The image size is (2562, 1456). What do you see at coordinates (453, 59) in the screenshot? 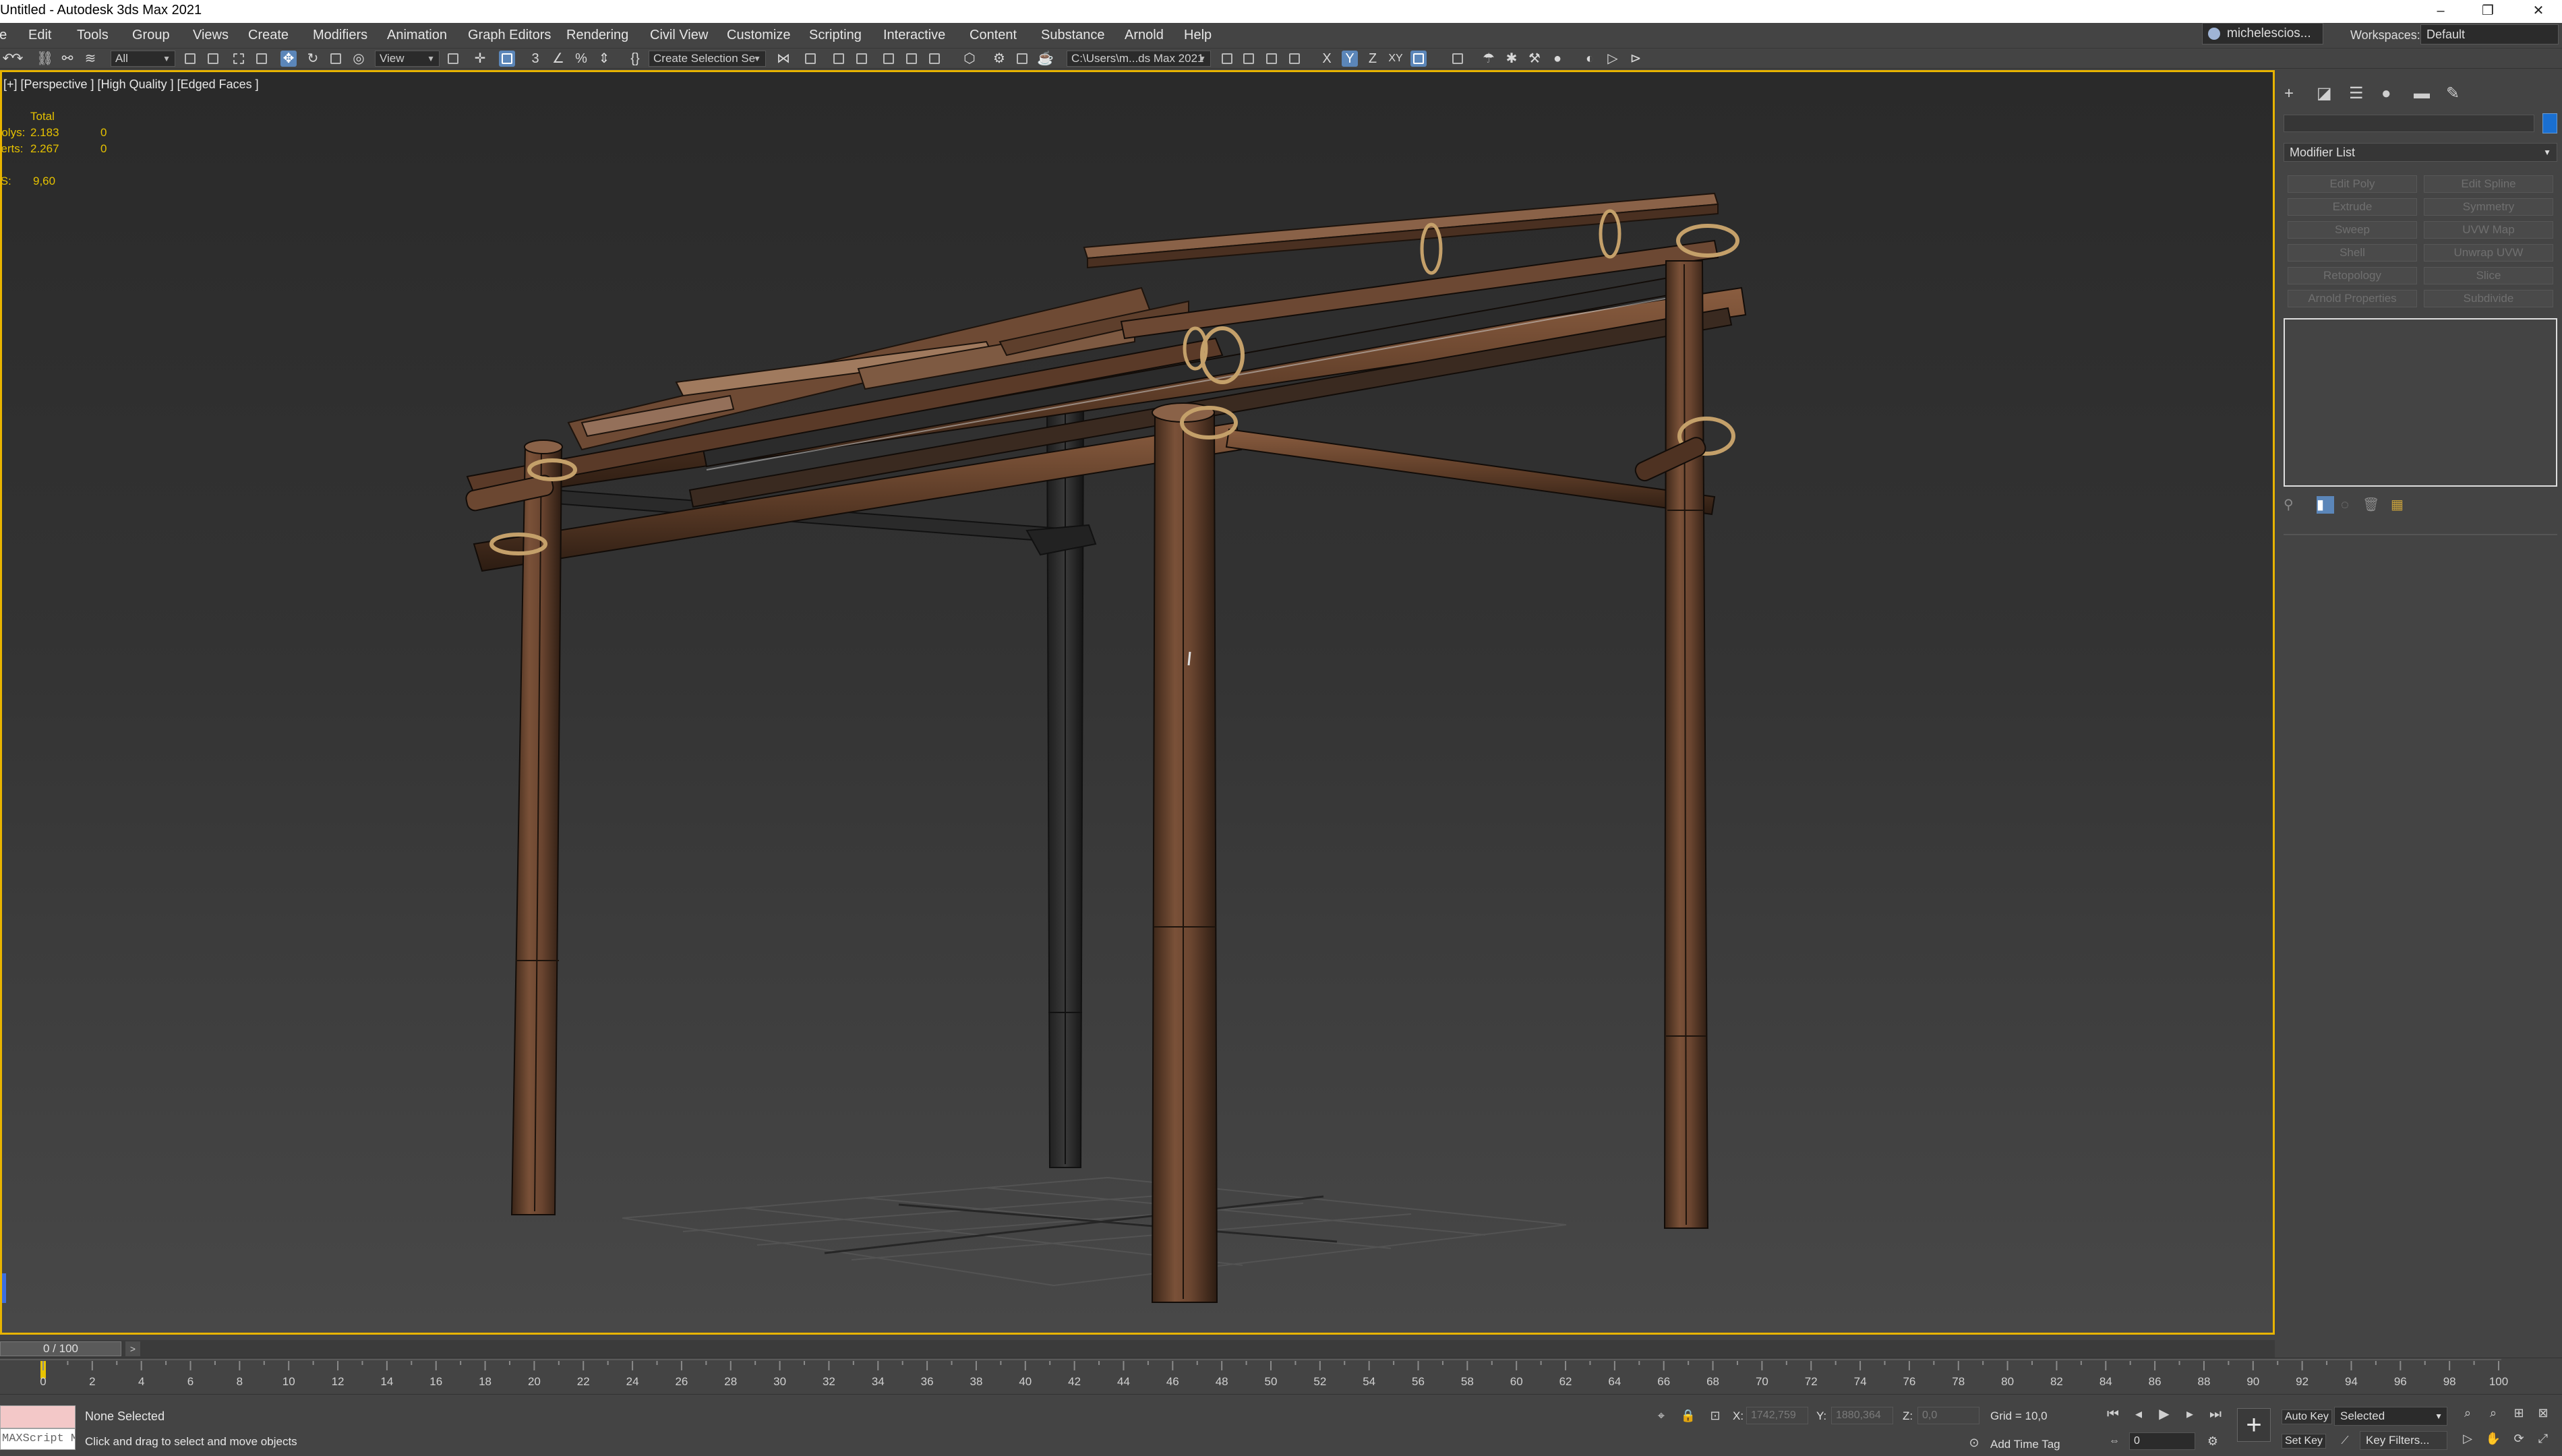
I see `pivot-center-icon` at bounding box center [453, 59].